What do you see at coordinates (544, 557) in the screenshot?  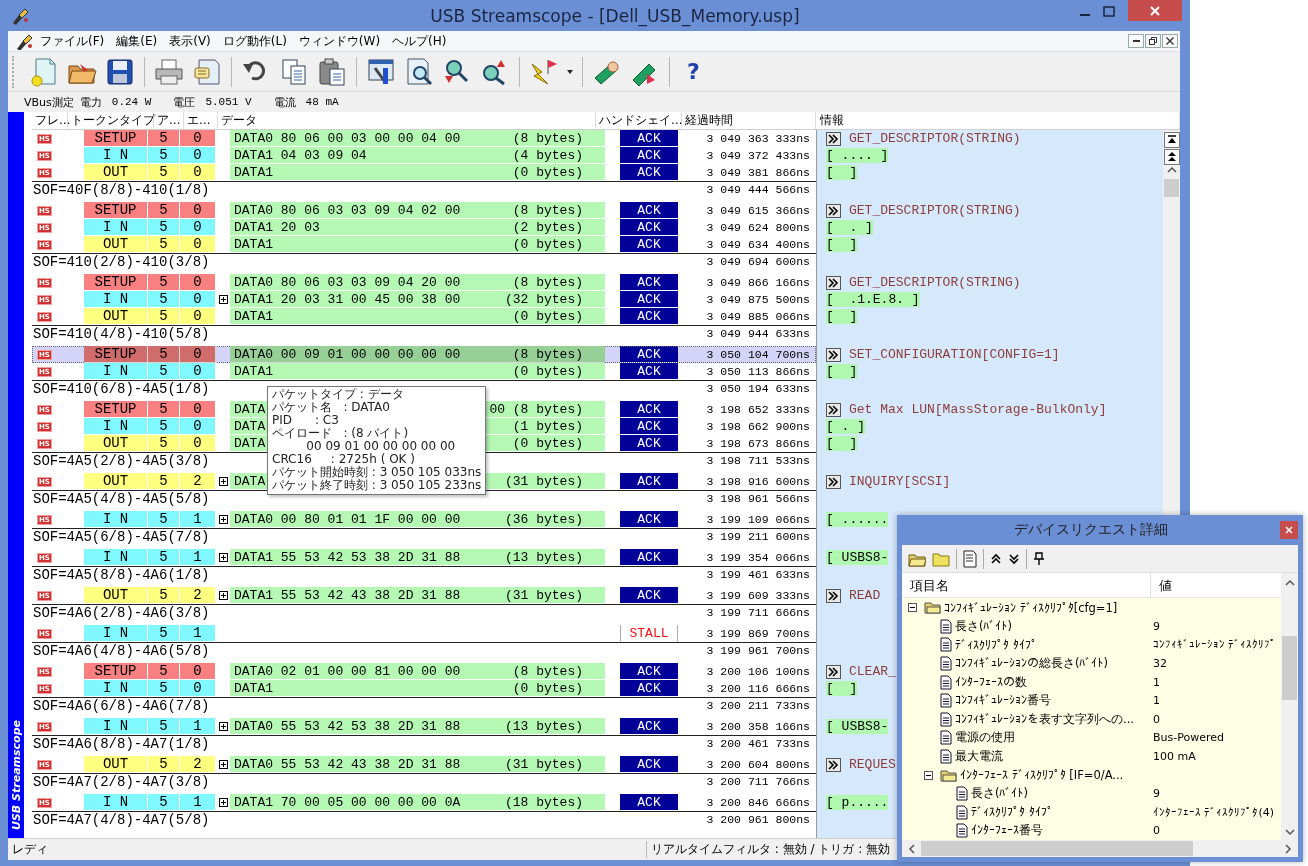 I see `byte-count: (13 bytes)` at bounding box center [544, 557].